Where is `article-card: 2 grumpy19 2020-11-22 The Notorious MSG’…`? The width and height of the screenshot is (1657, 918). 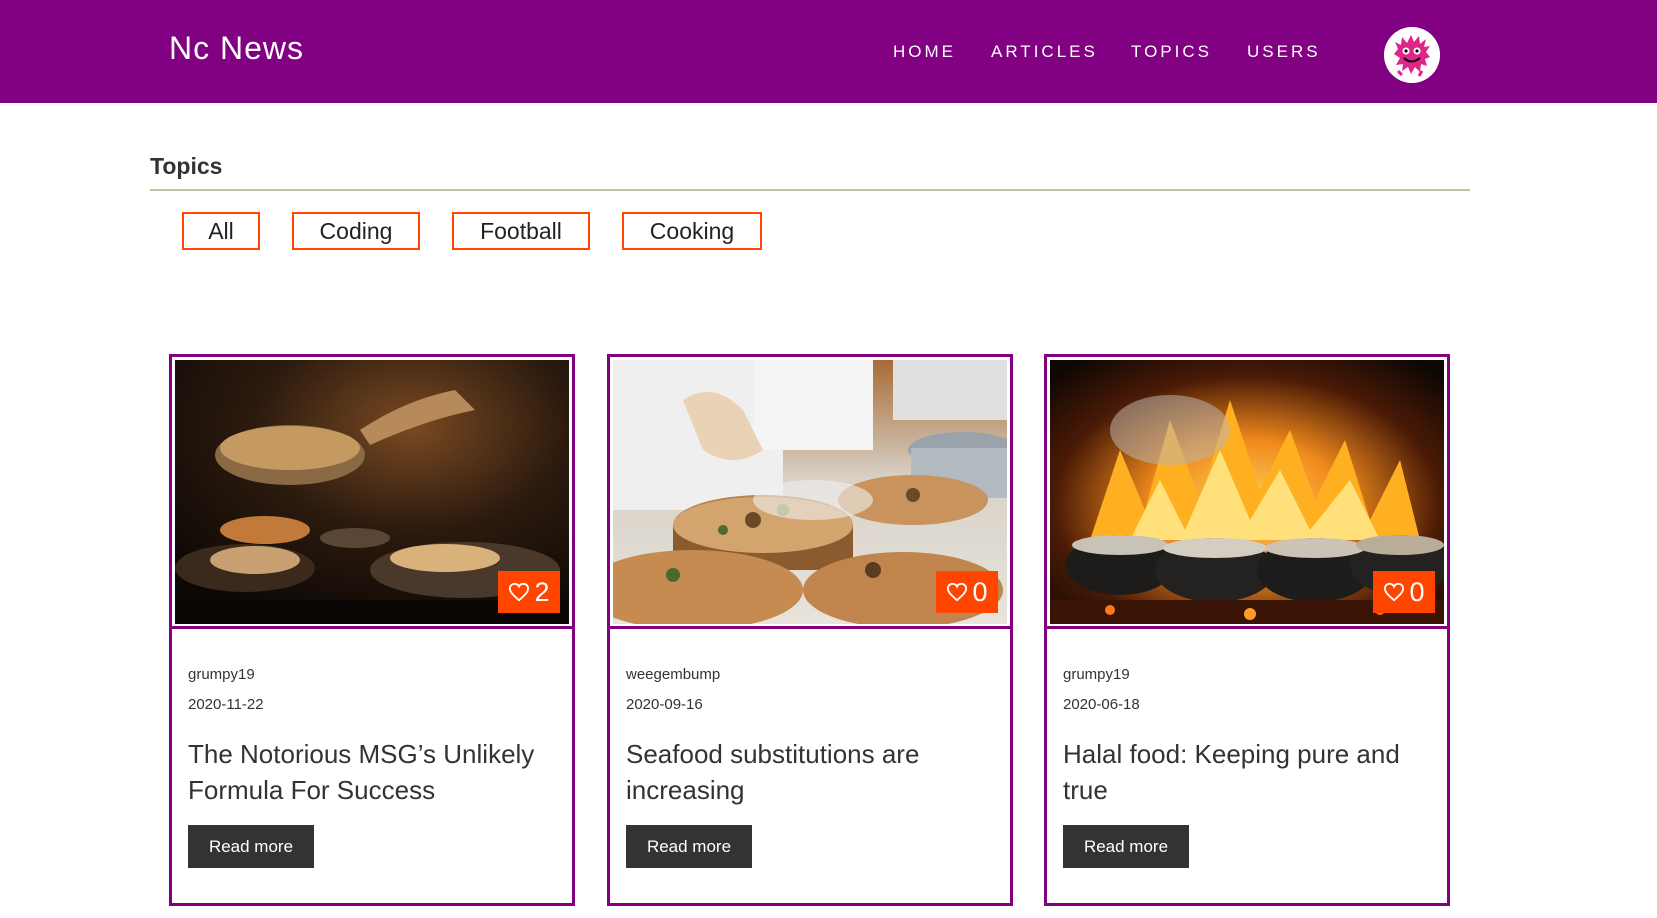
article-card: 2 grumpy19 2020-11-22 The Notorious MSG’… is located at coordinates (372, 630).